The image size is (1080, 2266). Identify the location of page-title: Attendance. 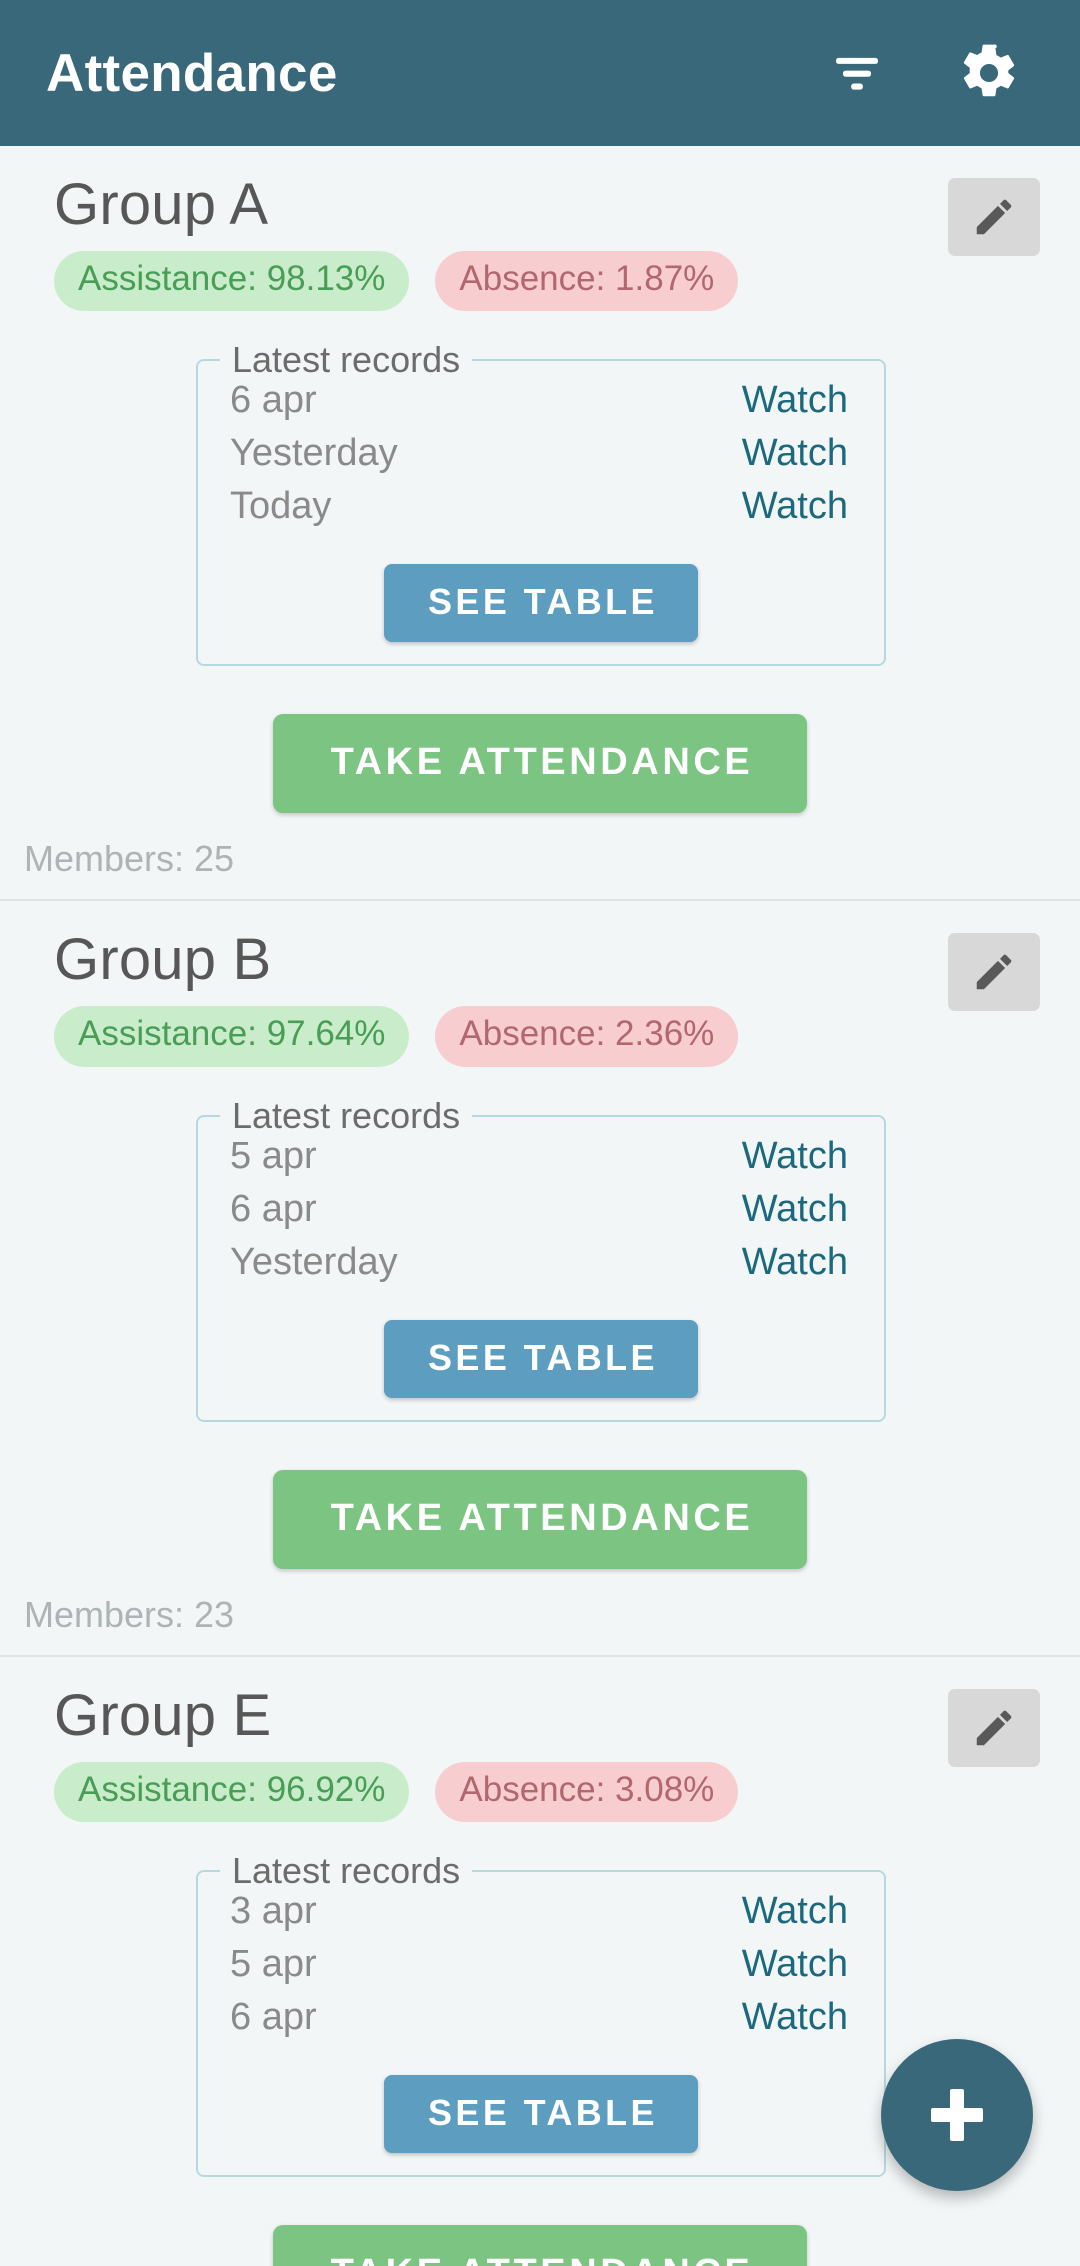
(192, 73).